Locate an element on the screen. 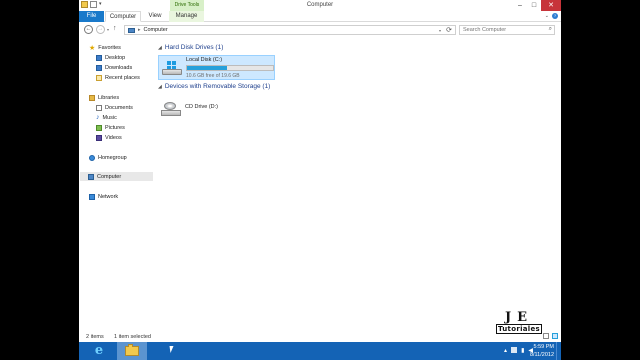 The image size is (640, 360). group-header-label: Hard Disk Drives (1) is located at coordinates (194, 47).